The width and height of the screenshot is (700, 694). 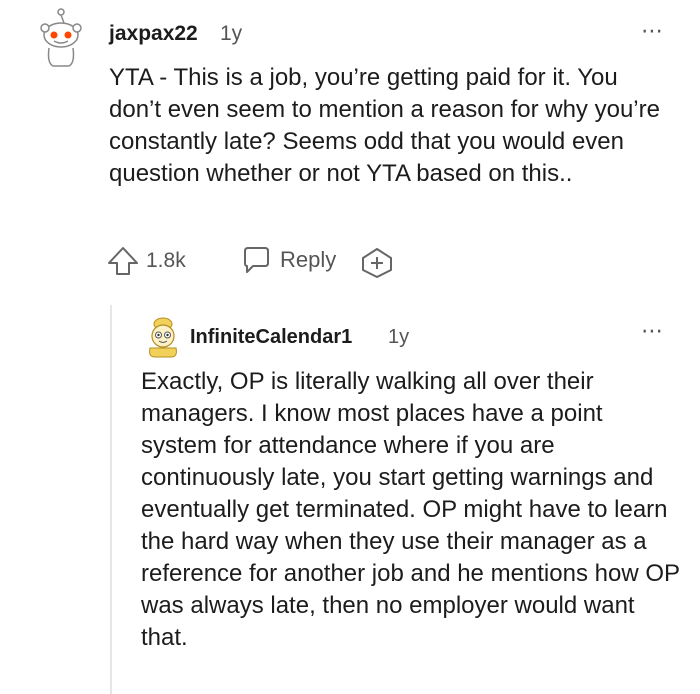 What do you see at coordinates (652, 31) in the screenshot?
I see `more-options-icon: ⋯` at bounding box center [652, 31].